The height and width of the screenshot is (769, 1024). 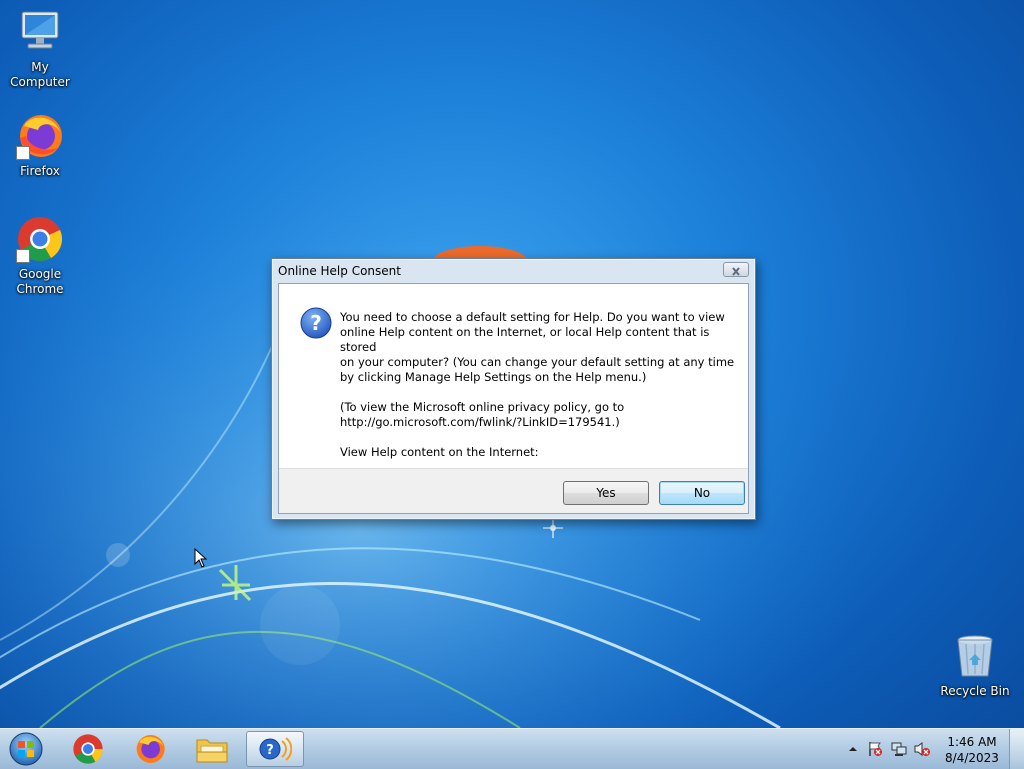 What do you see at coordinates (513, 490) in the screenshot?
I see `dialog-button-area: Yes No` at bounding box center [513, 490].